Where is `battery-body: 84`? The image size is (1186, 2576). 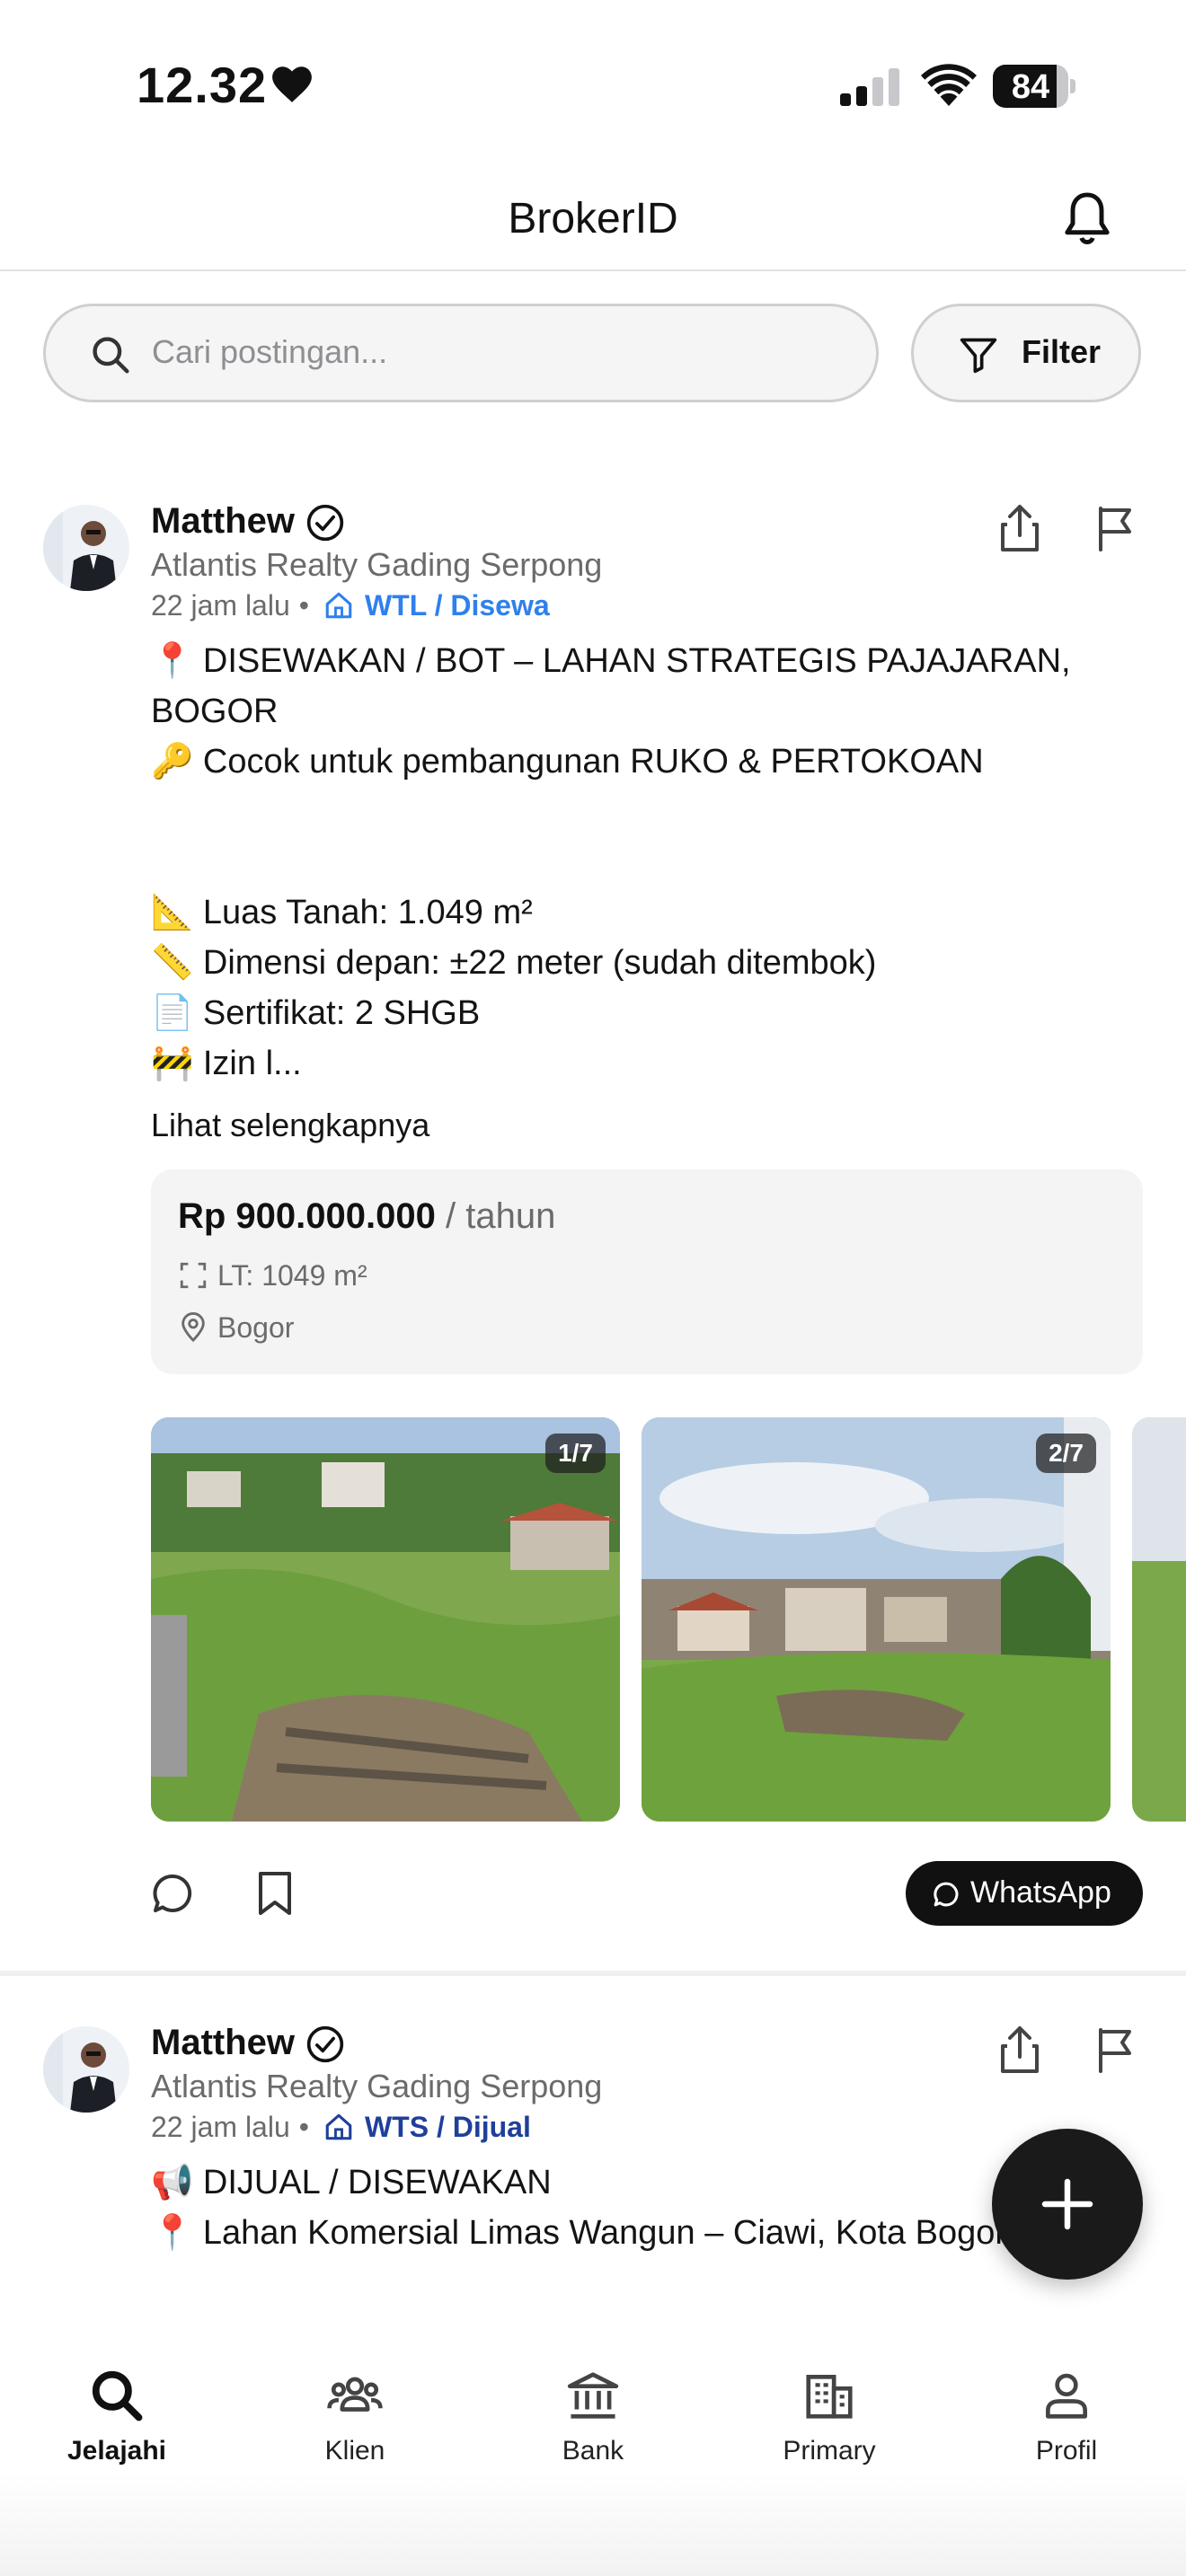
battery-body: 84 is located at coordinates (1030, 86).